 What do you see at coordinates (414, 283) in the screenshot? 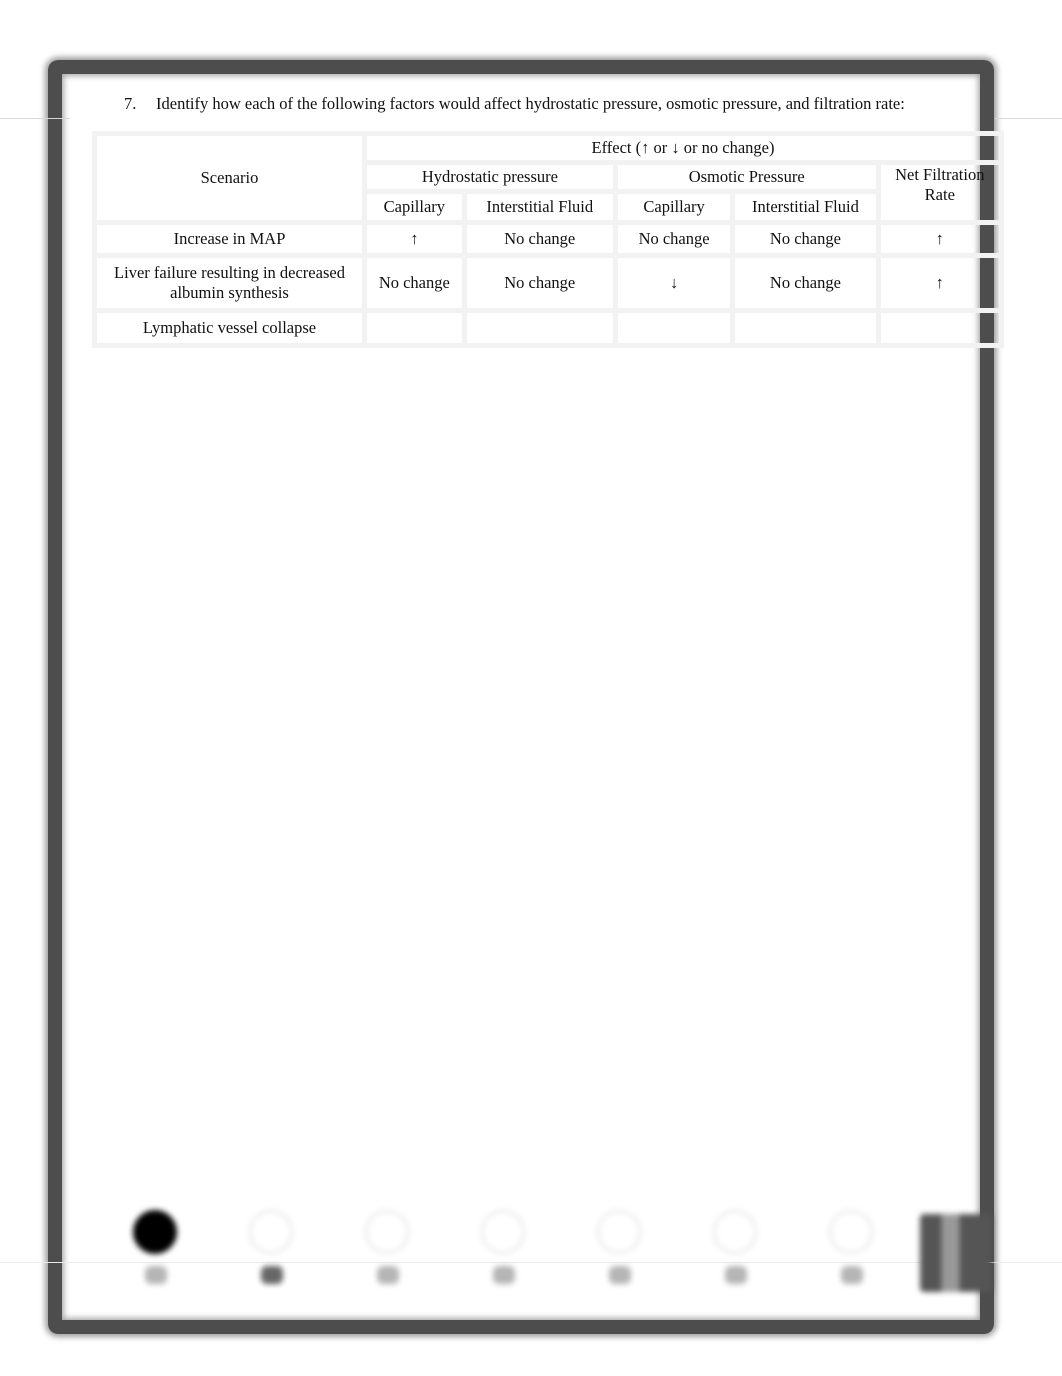
I see `hydro-capillary-cell: No change` at bounding box center [414, 283].